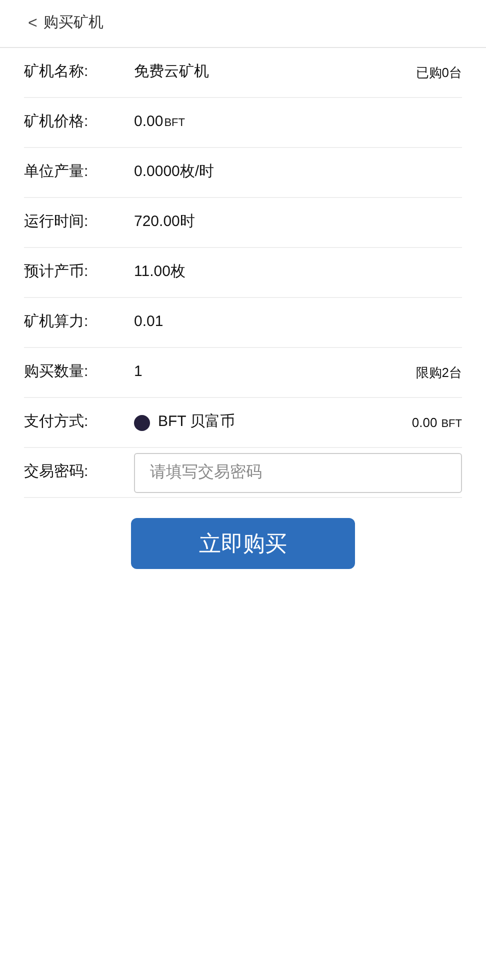 Image resolution: width=486 pixels, height=969 pixels. I want to click on password-field: 请填写交易密码, so click(298, 472).